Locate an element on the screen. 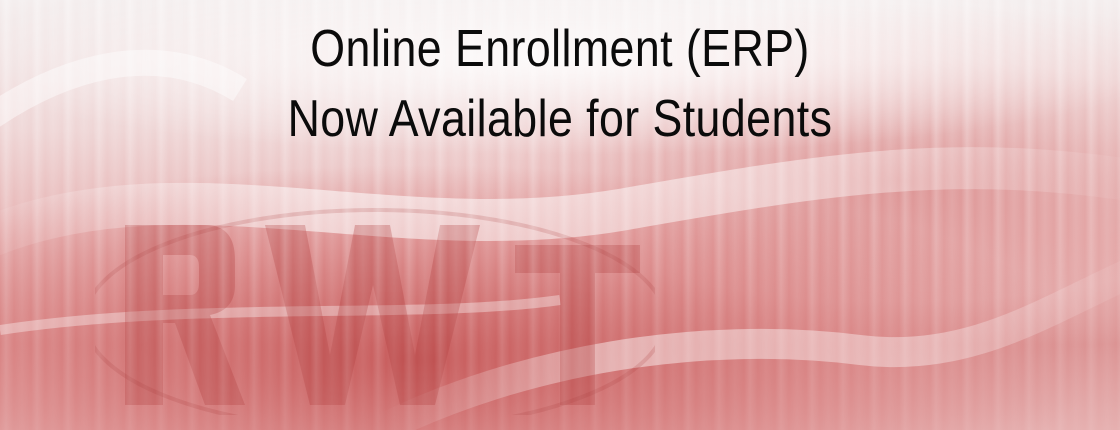 The height and width of the screenshot is (430, 1120). headline-line-1: Online Enrollment (ERP) is located at coordinates (560, 49).